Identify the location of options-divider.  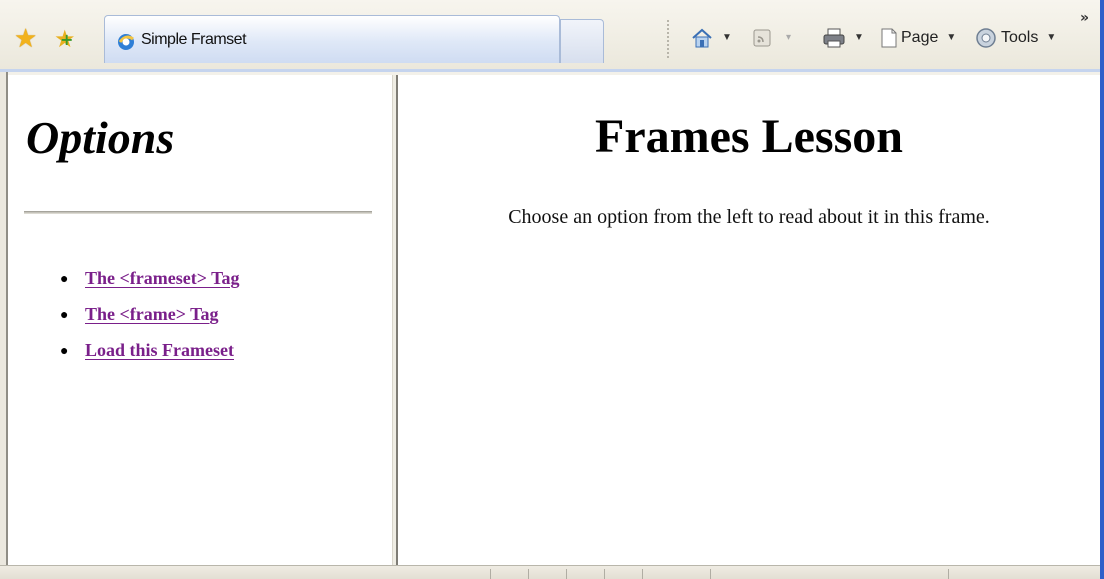
(198, 212).